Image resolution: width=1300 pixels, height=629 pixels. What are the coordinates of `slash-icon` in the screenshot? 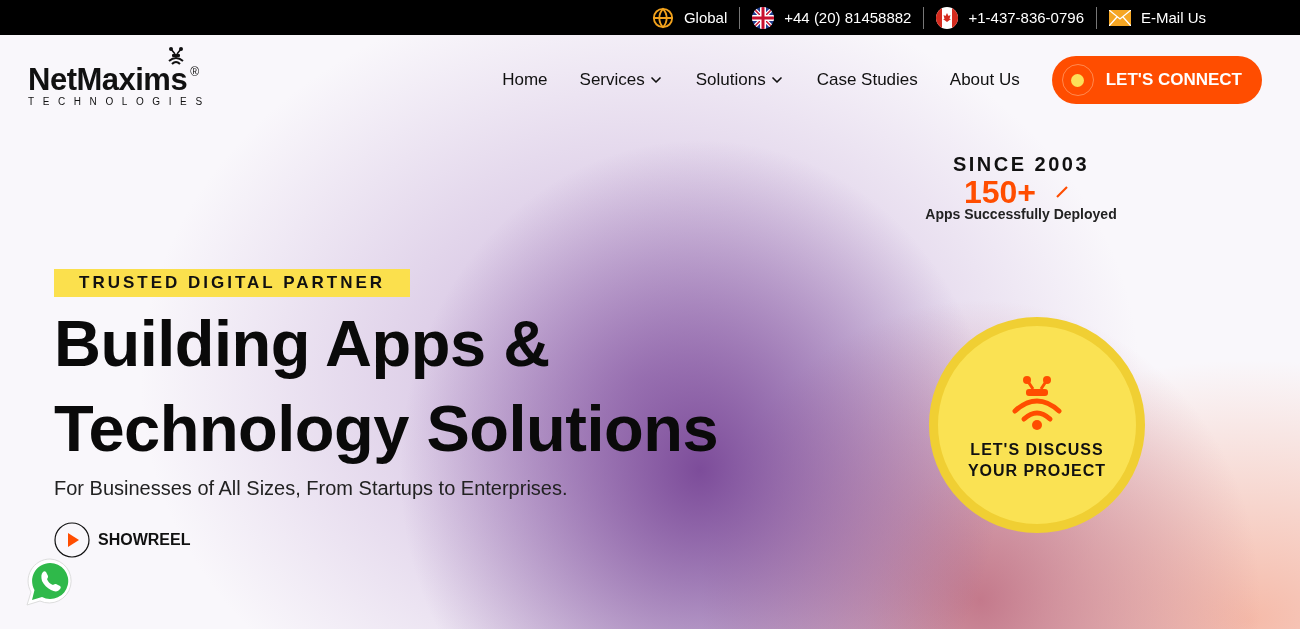 It's located at (1062, 192).